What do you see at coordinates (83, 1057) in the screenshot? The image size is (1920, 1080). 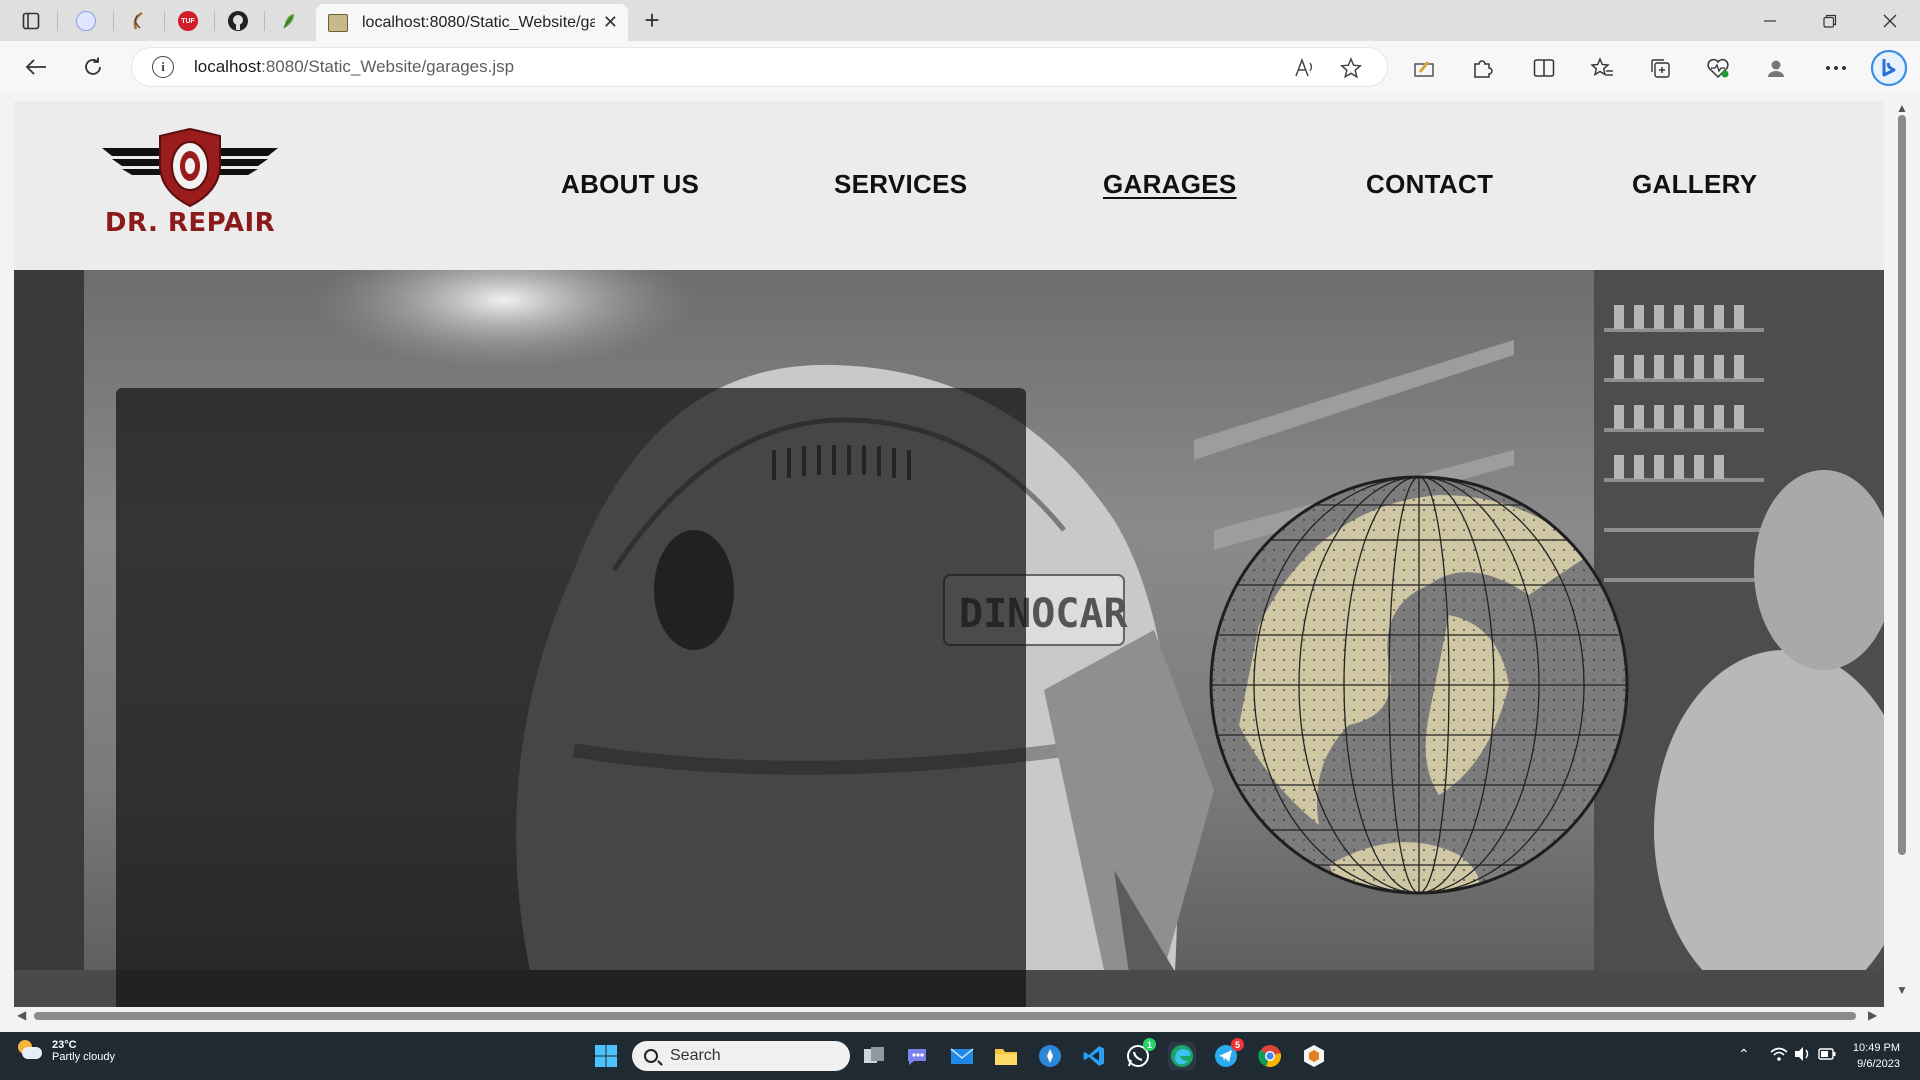 I see `weather-description: Partly cloudy` at bounding box center [83, 1057].